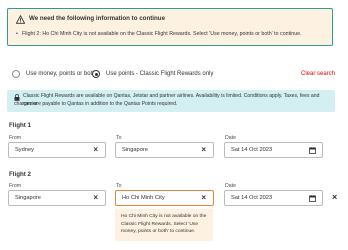 The height and width of the screenshot is (250, 348). I want to click on tooltip-line: Classic Flight Rewards. Select 'Use, so click(160, 224).